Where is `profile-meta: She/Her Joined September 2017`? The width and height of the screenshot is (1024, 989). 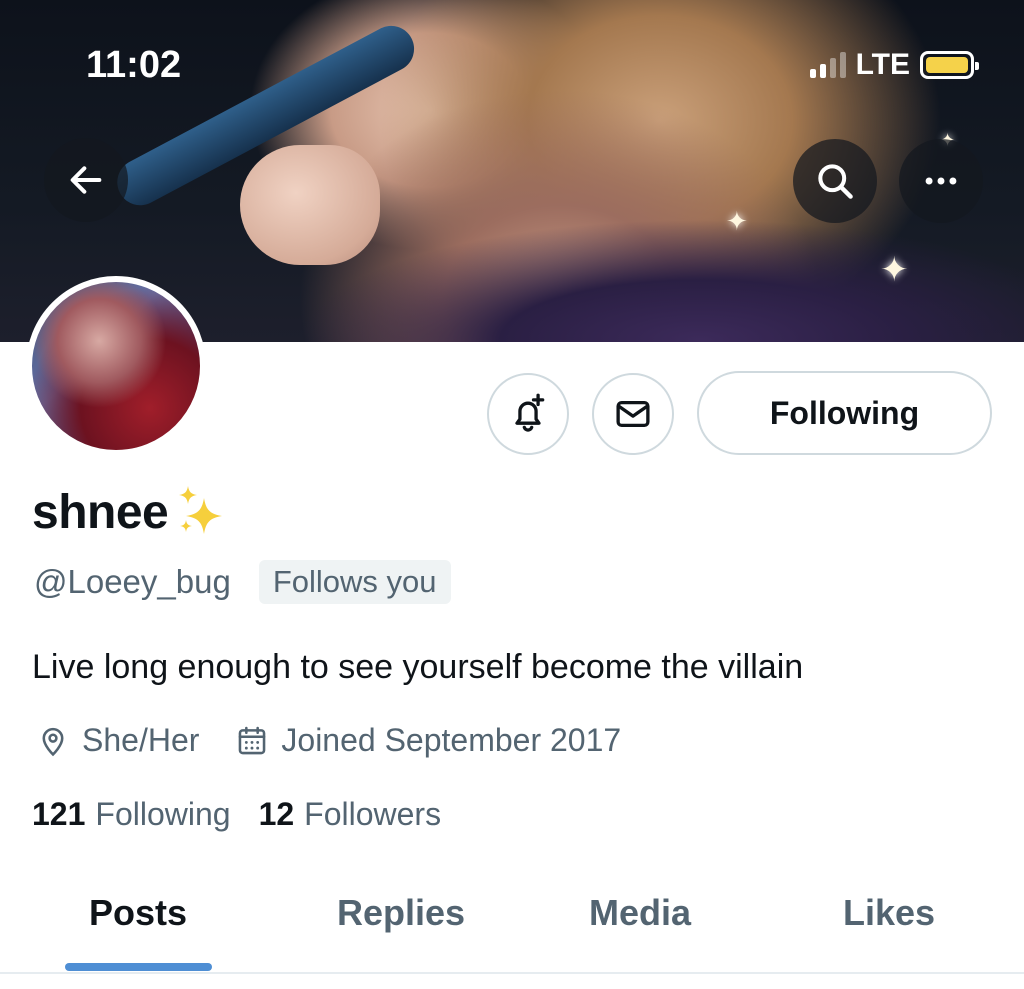
profile-meta: She/Her Joined September 2017 is located at coordinates (328, 740).